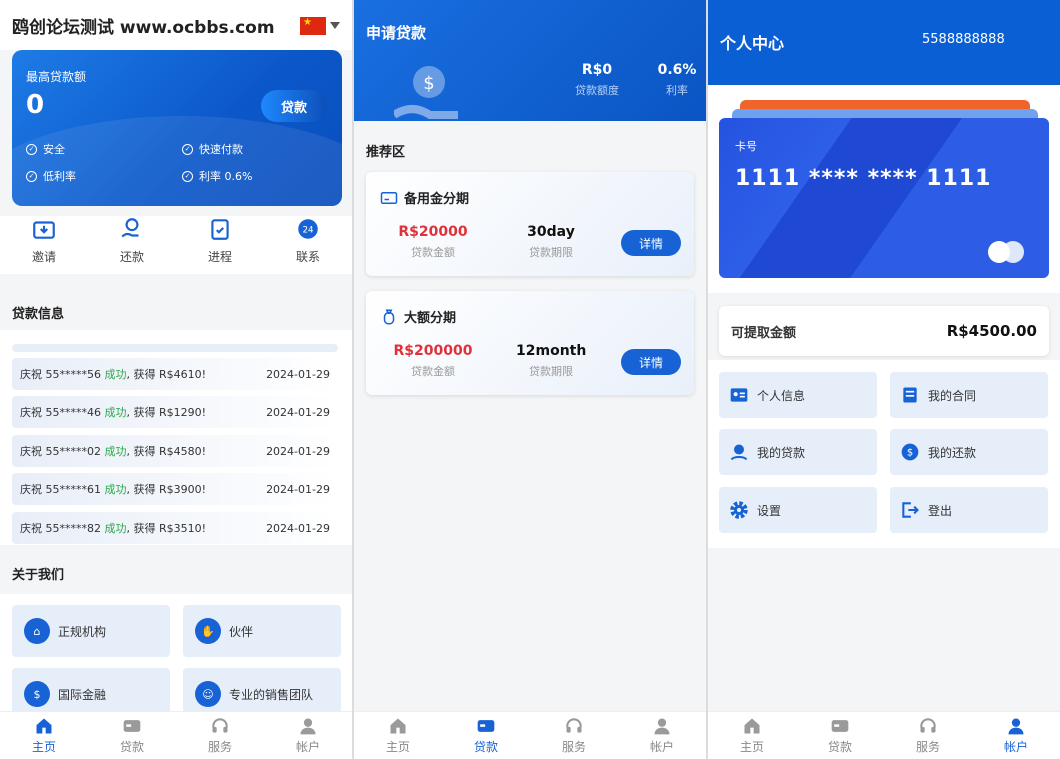 Image resolution: width=1060 pixels, height=759 pixels. I want to click on loan-info-title: 贷款信息, so click(38, 314).